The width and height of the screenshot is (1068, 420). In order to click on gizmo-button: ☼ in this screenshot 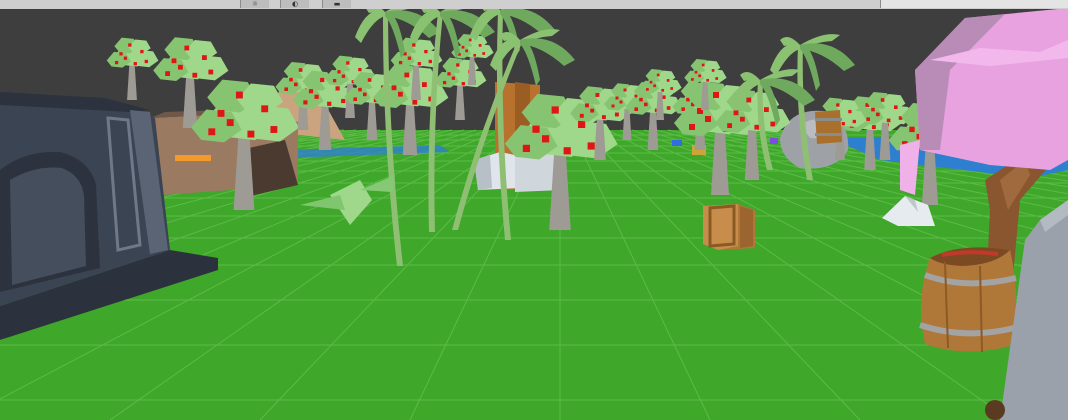, I will do `click(254, 4)`.